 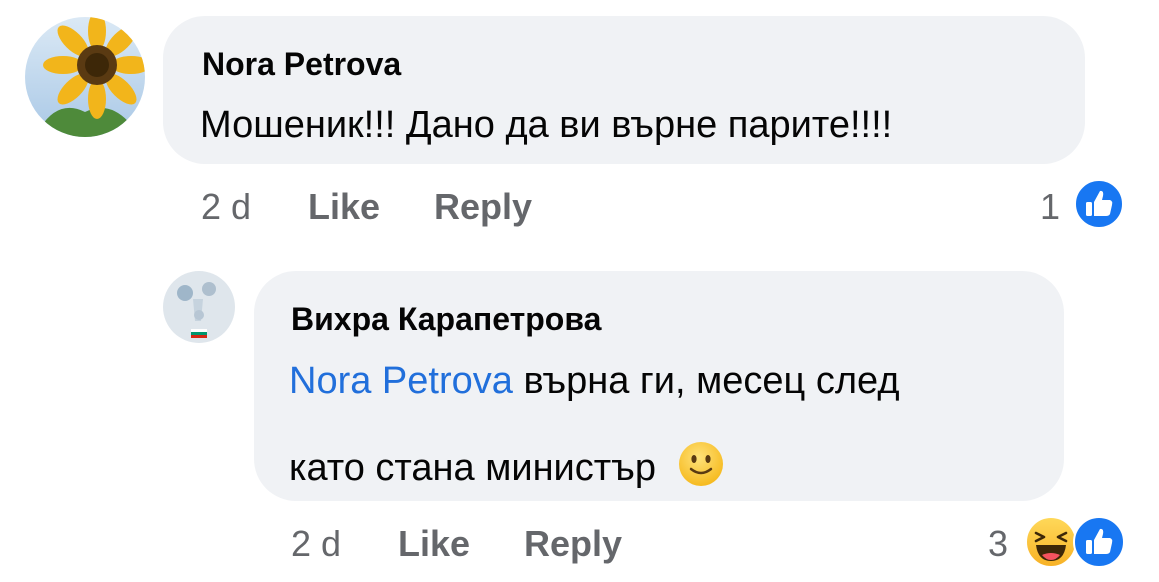 What do you see at coordinates (546, 125) in the screenshot?
I see `comment-text: Мошеник!!! Дано да ви върне парите!!!!` at bounding box center [546, 125].